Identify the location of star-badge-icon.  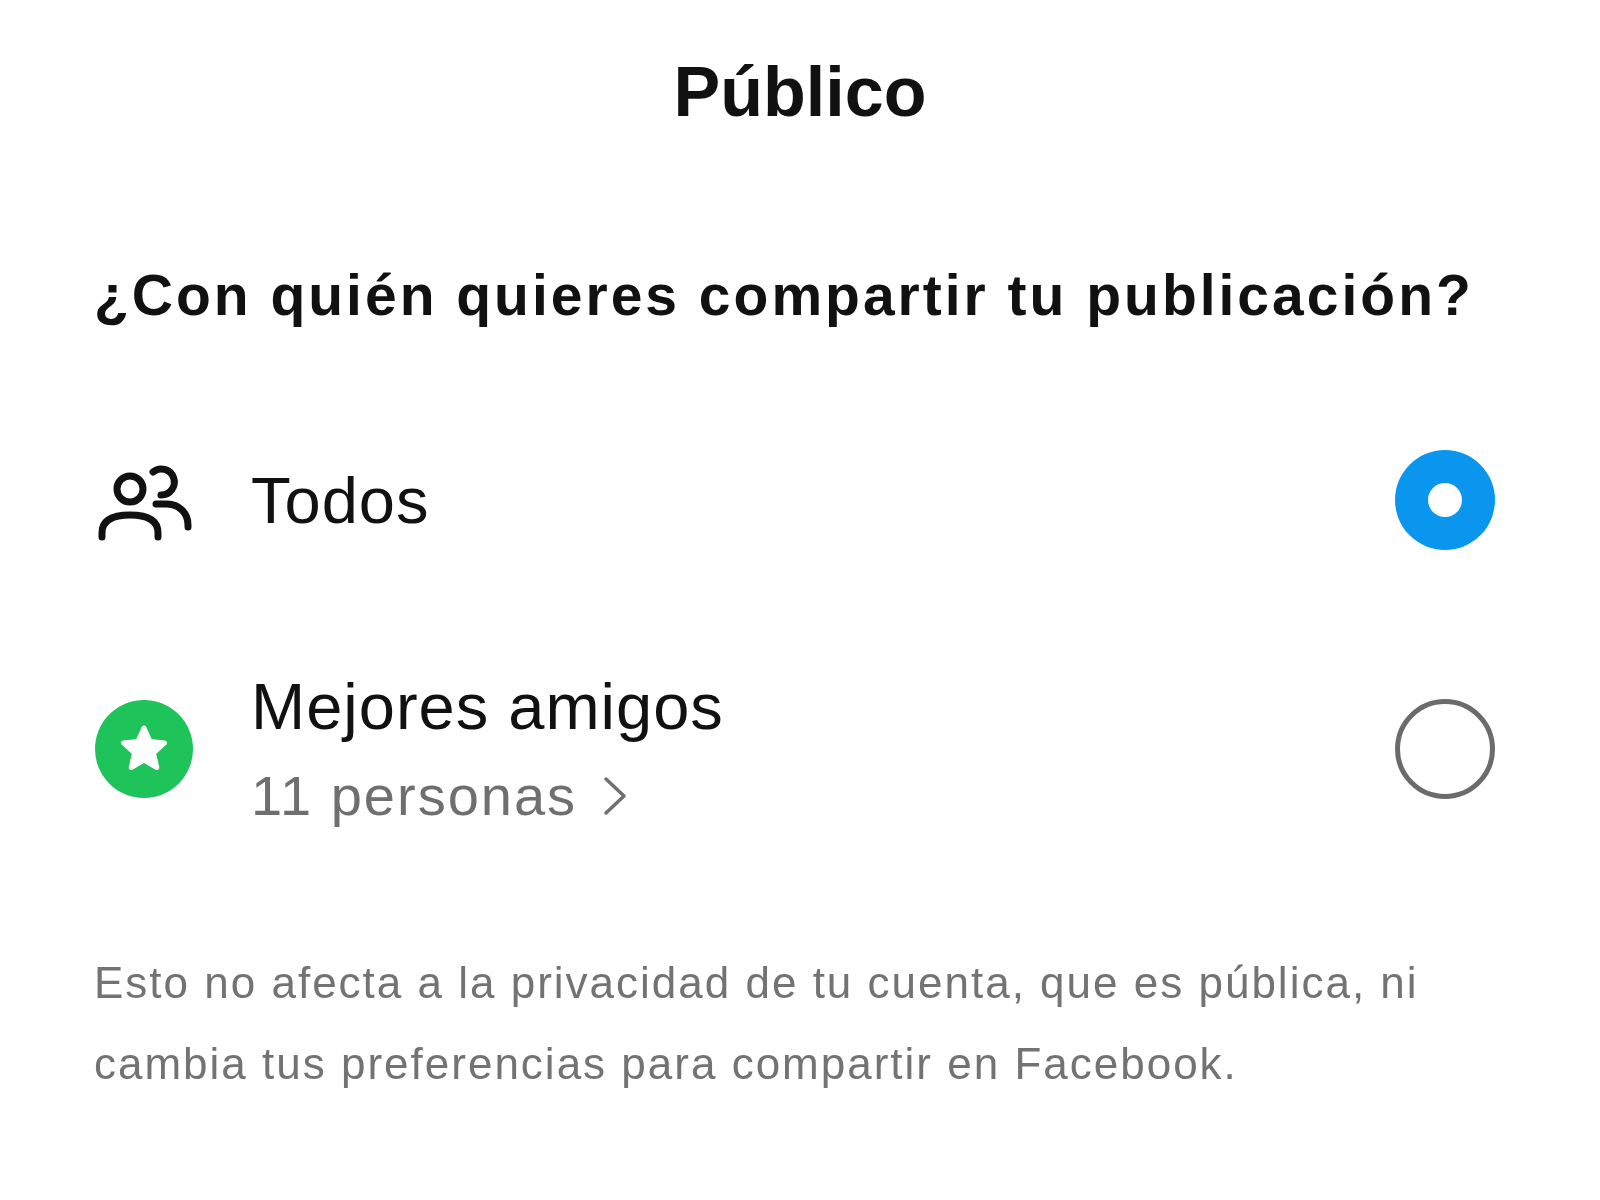
(144, 749).